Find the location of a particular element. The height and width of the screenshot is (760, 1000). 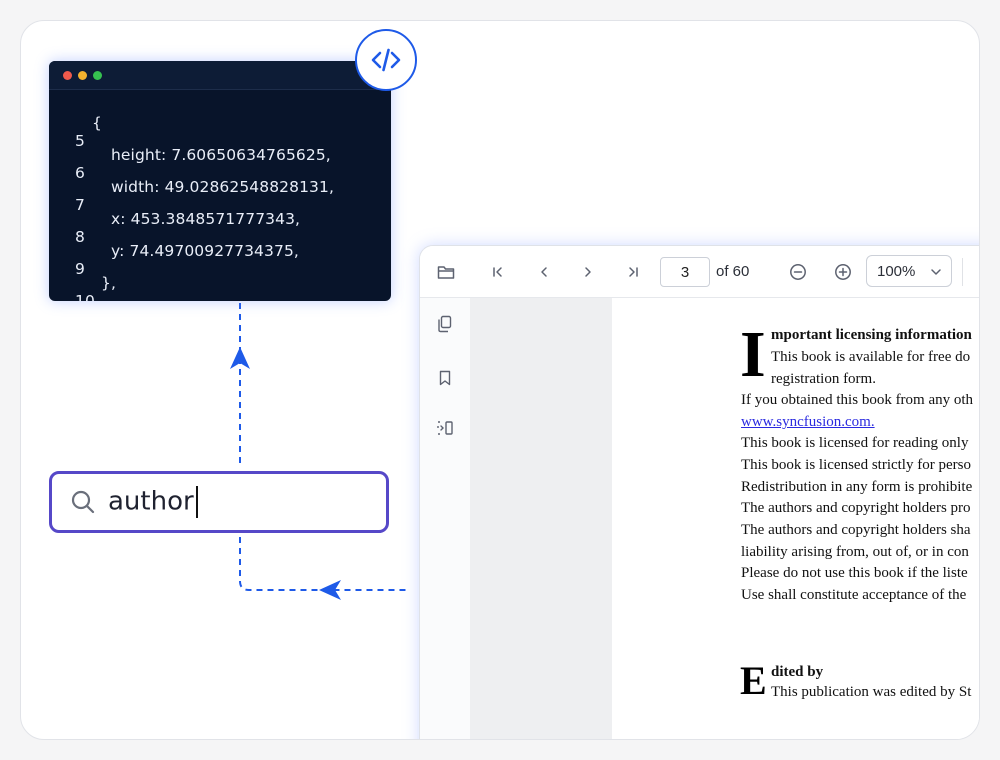

paragraph-line: This book is licensed strictly for perso is located at coordinates (856, 465).